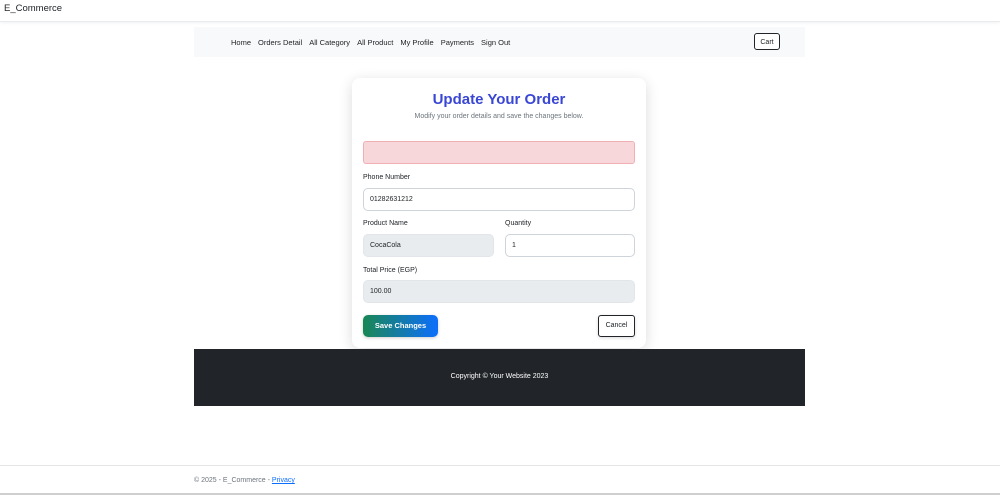 This screenshot has width=1000, height=496. Describe the element at coordinates (500, 11) in the screenshot. I see `top-navbar: E_Commerce` at that location.